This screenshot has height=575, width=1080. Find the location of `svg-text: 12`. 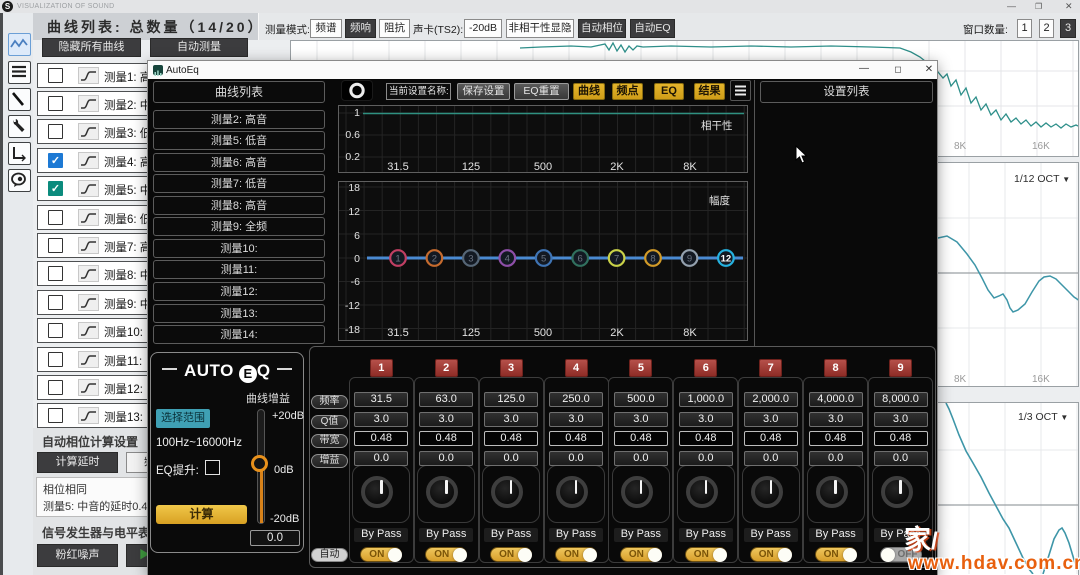

svg-text: 12 is located at coordinates (726, 259).